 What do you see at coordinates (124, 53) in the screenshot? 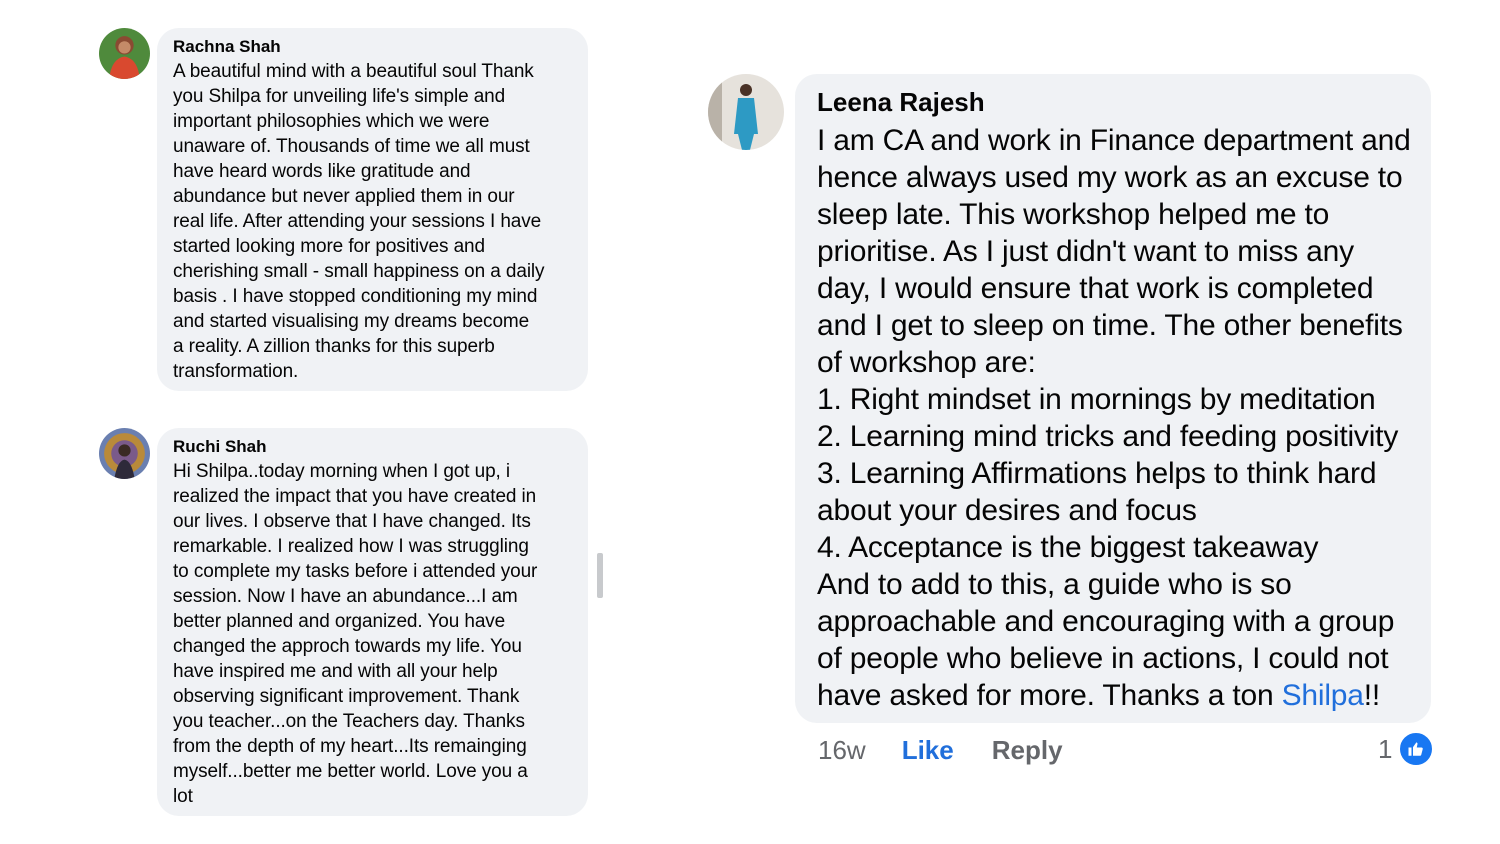
I see `avatar-rachna-shah` at bounding box center [124, 53].